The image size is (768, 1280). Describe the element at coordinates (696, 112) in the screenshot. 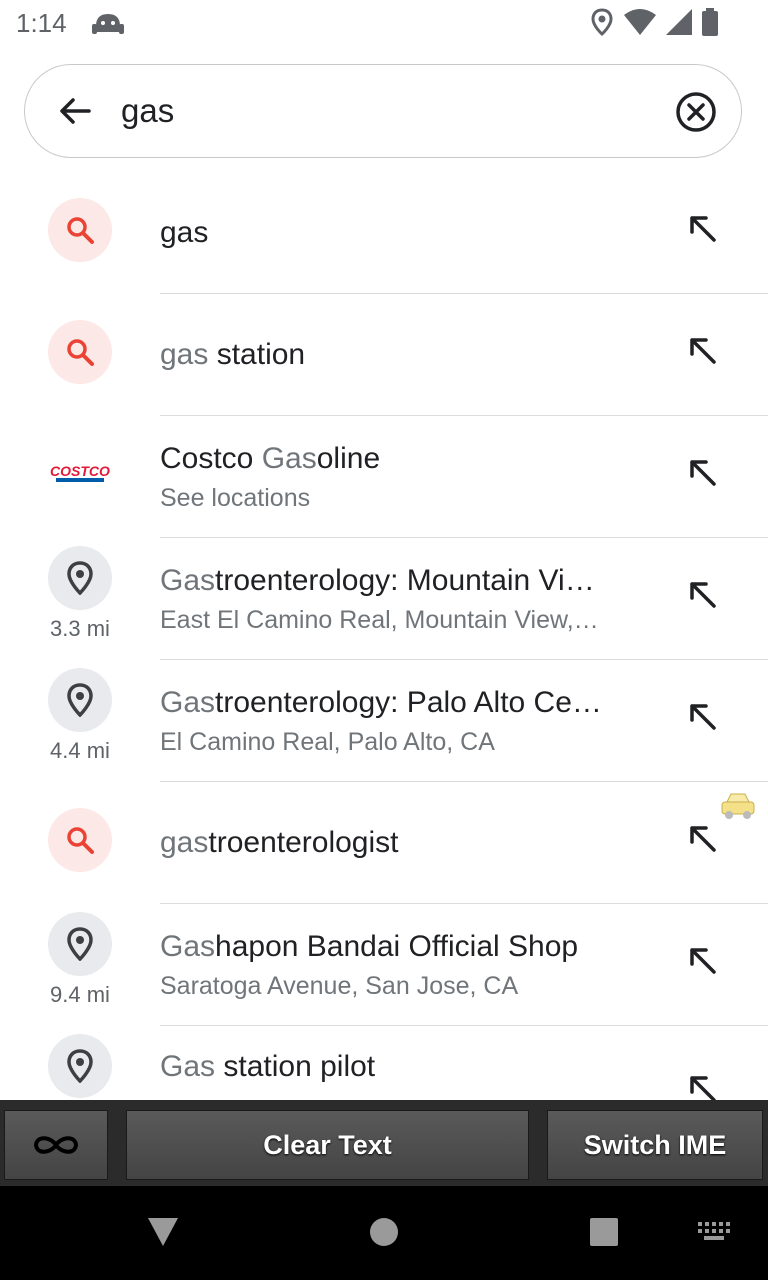

I see `clear-search-icon` at that location.